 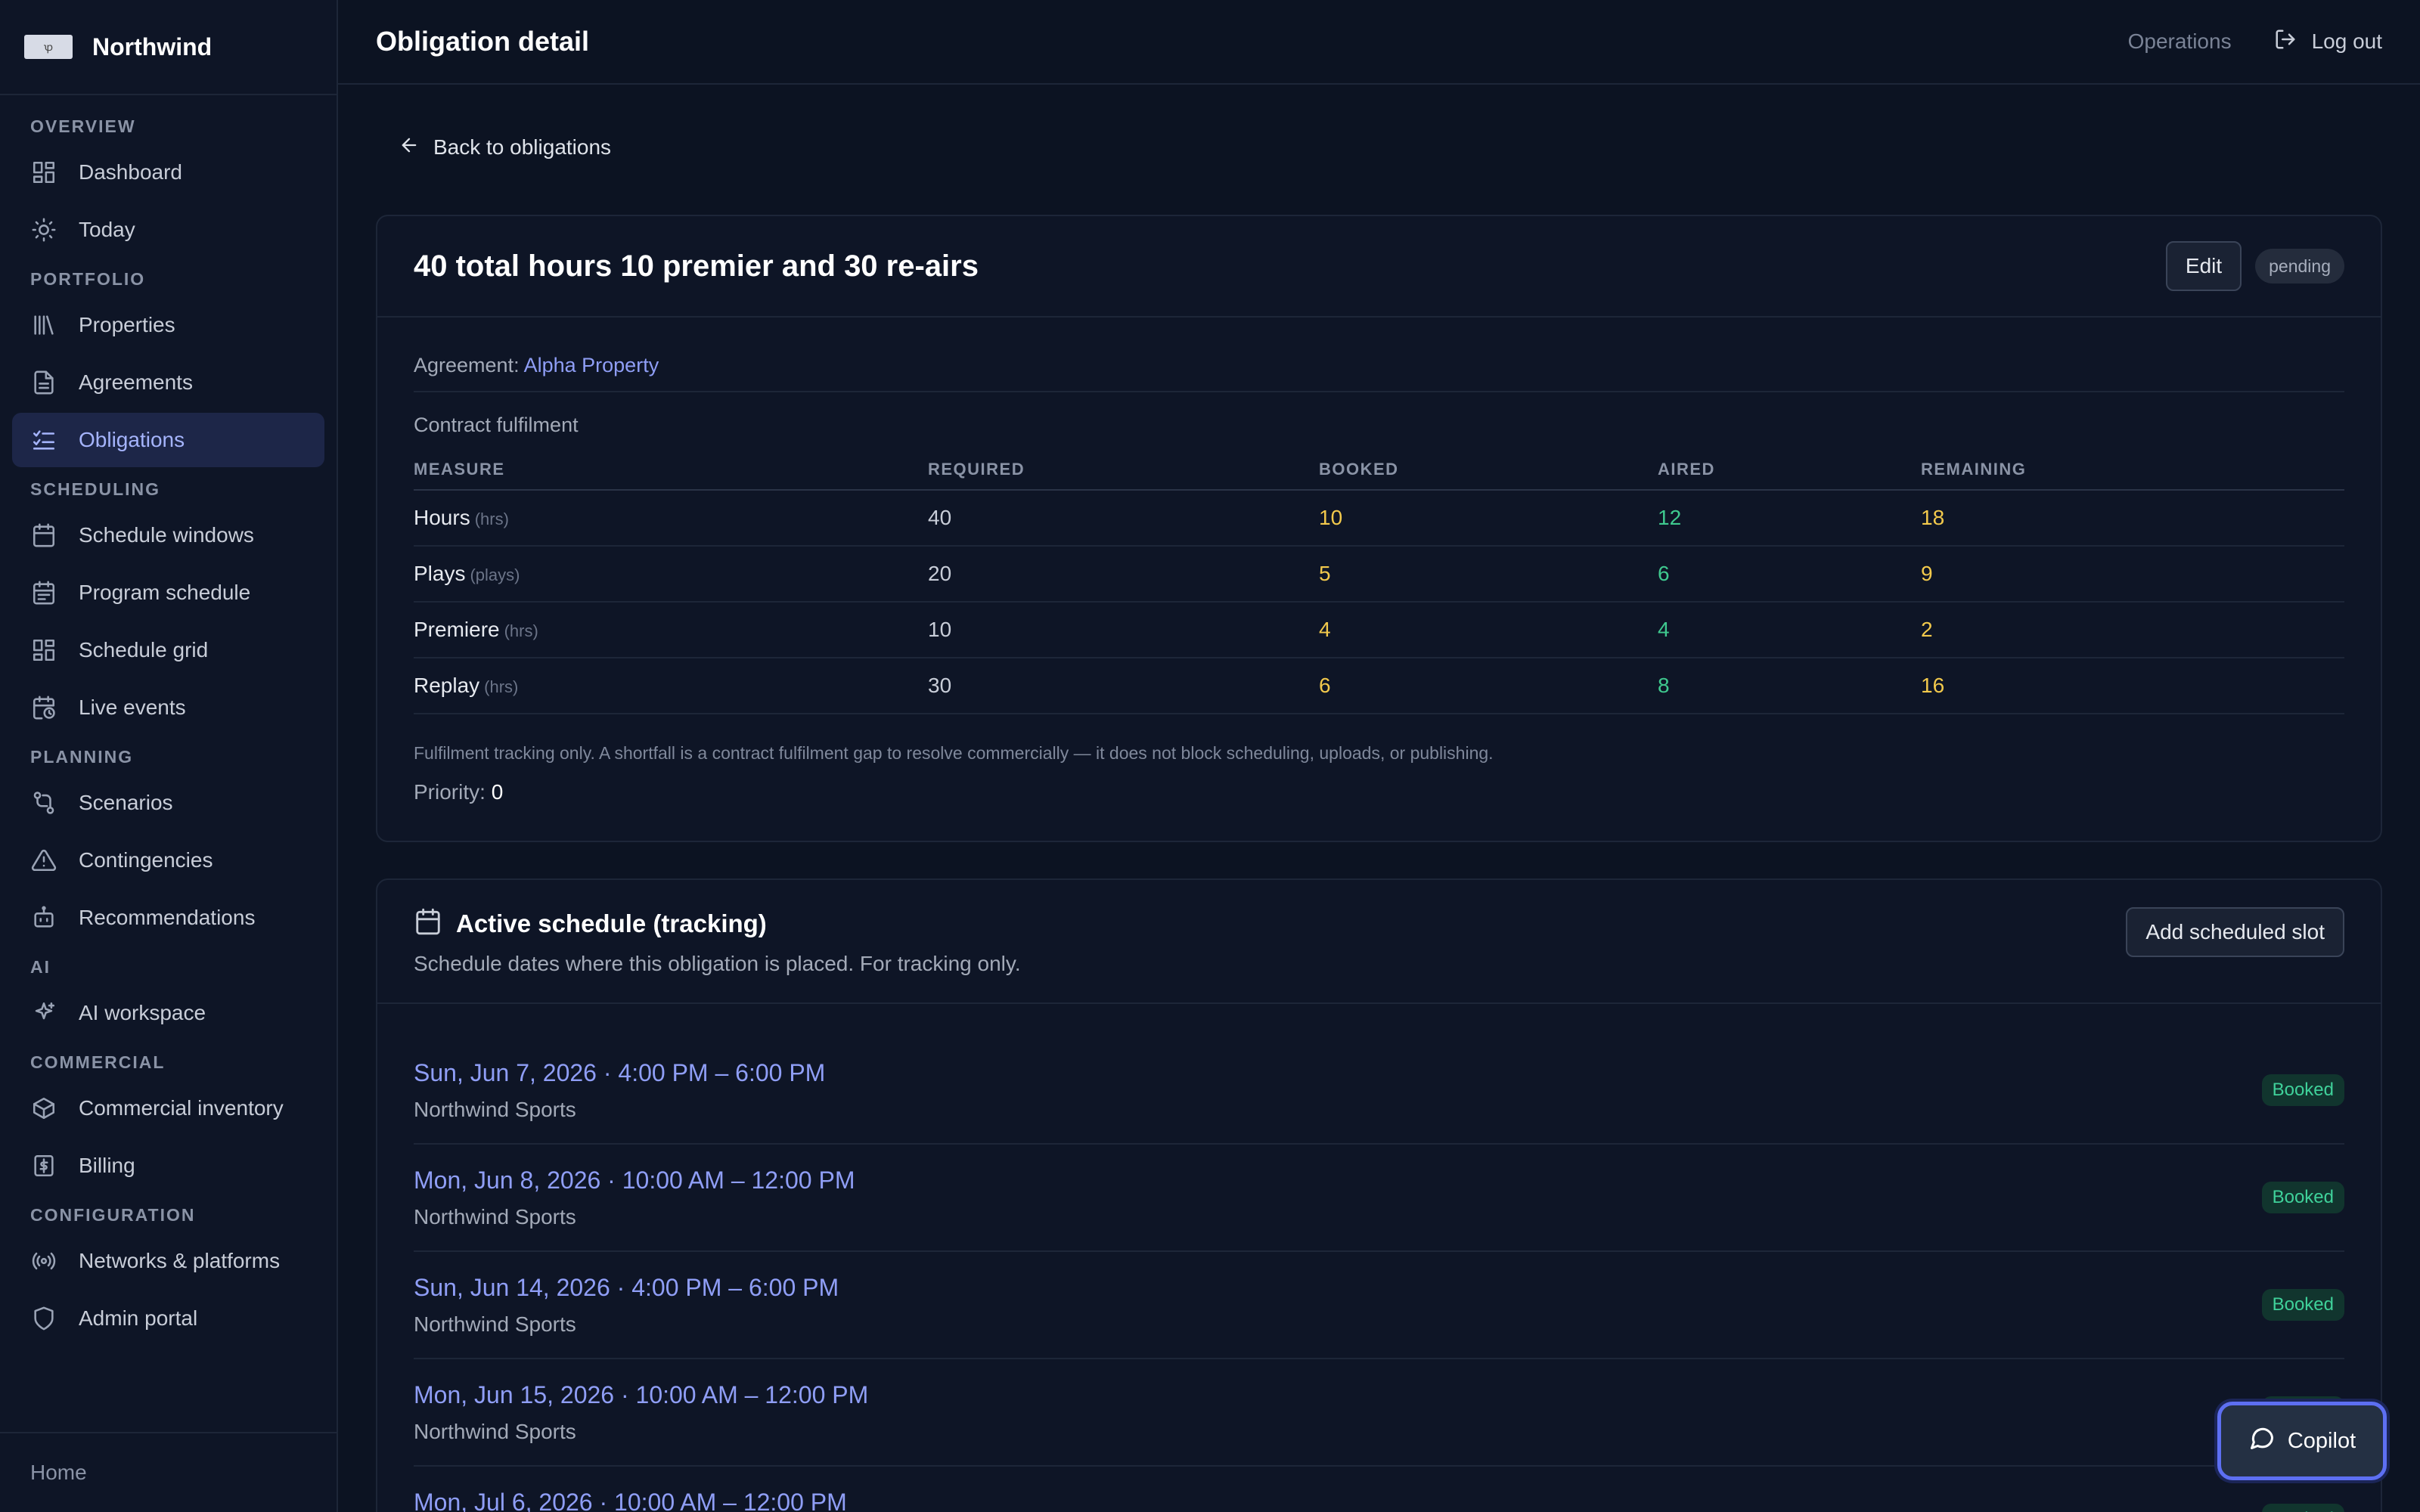 I want to click on brand: ꝕ Northwind, so click(x=168, y=48).